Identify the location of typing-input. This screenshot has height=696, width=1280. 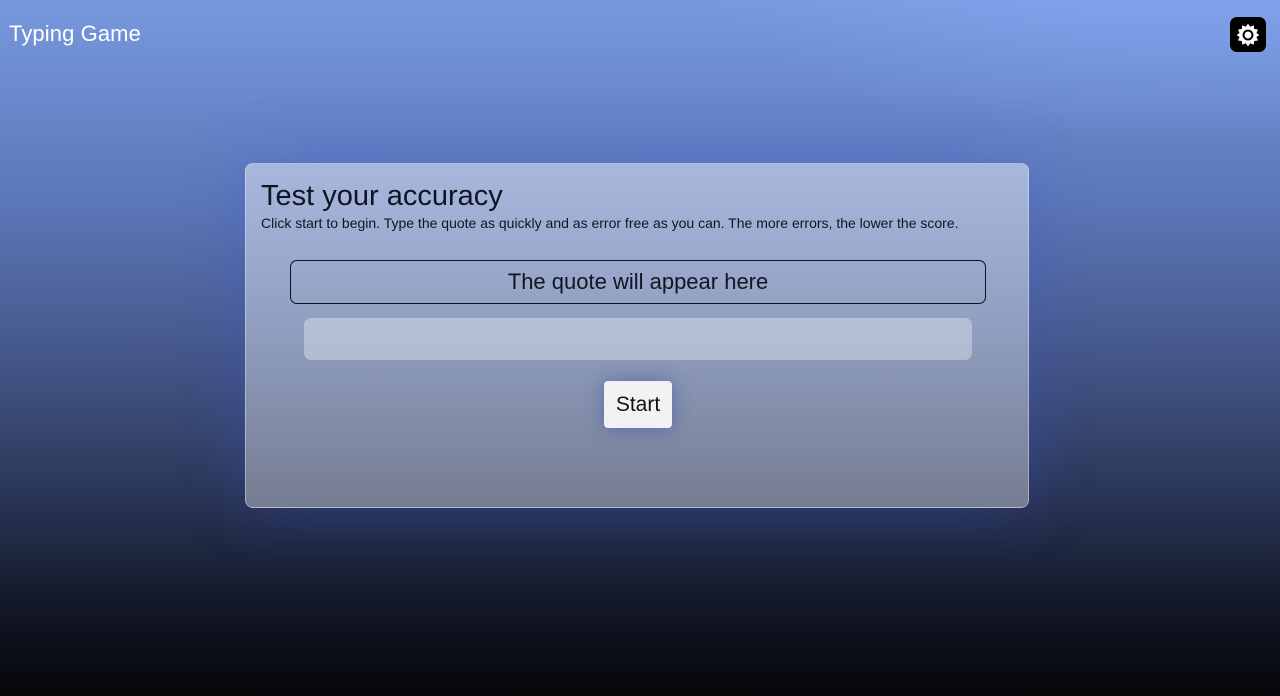
(638, 339).